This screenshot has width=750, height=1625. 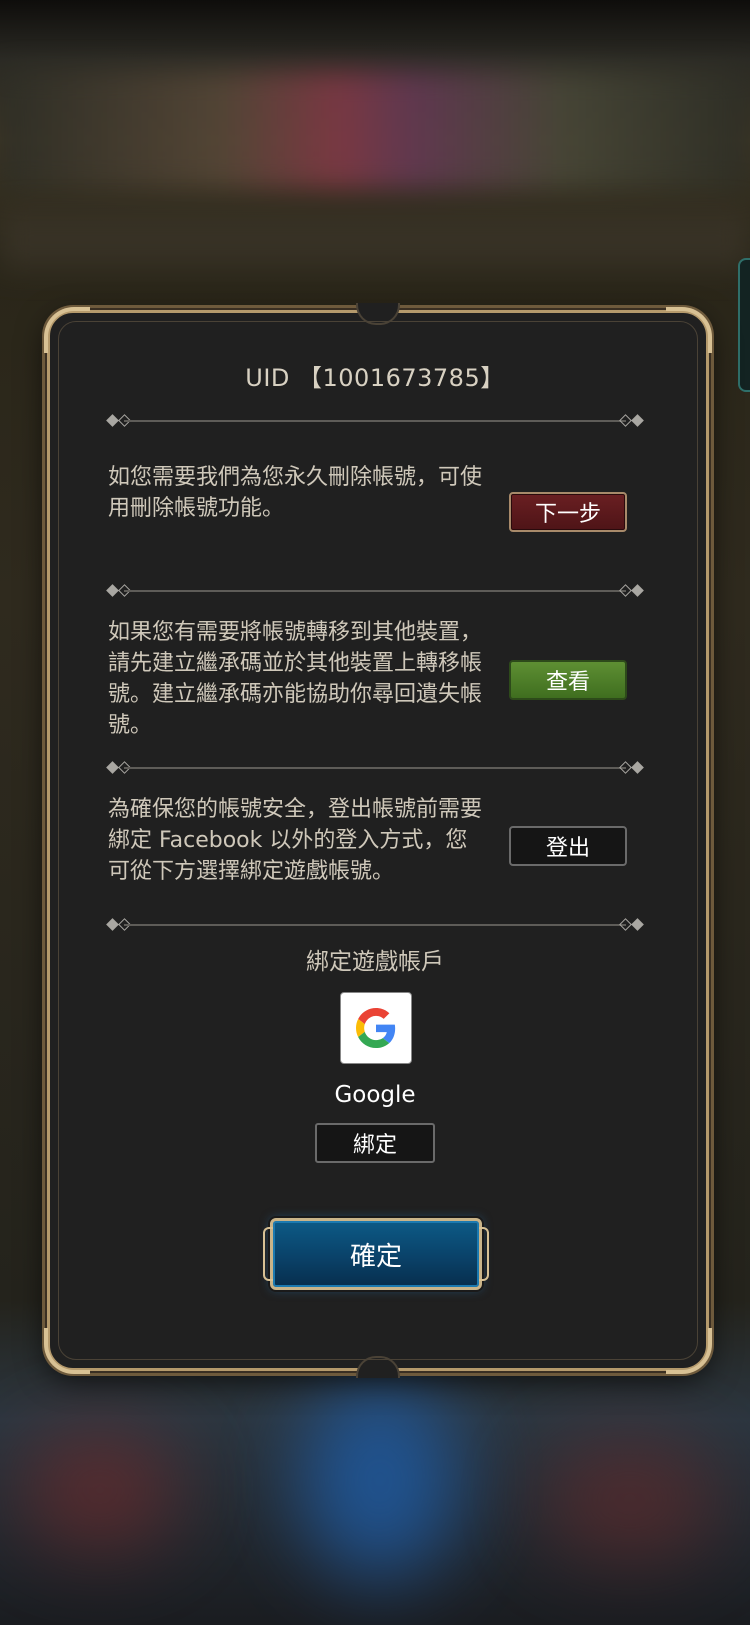 What do you see at coordinates (375, 1095) in the screenshot?
I see `google-provider-label: Google` at bounding box center [375, 1095].